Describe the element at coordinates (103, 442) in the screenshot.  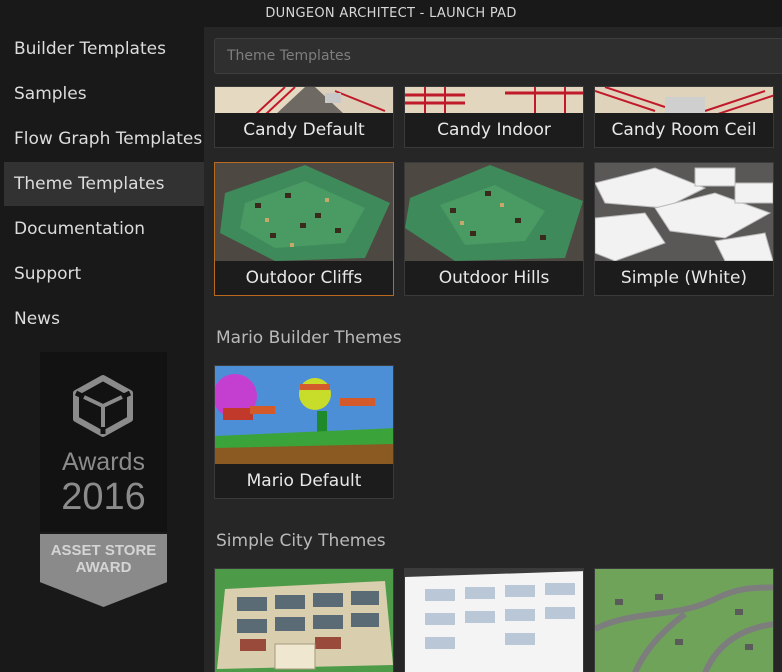
I see `award-panel: Awards 2016` at that location.